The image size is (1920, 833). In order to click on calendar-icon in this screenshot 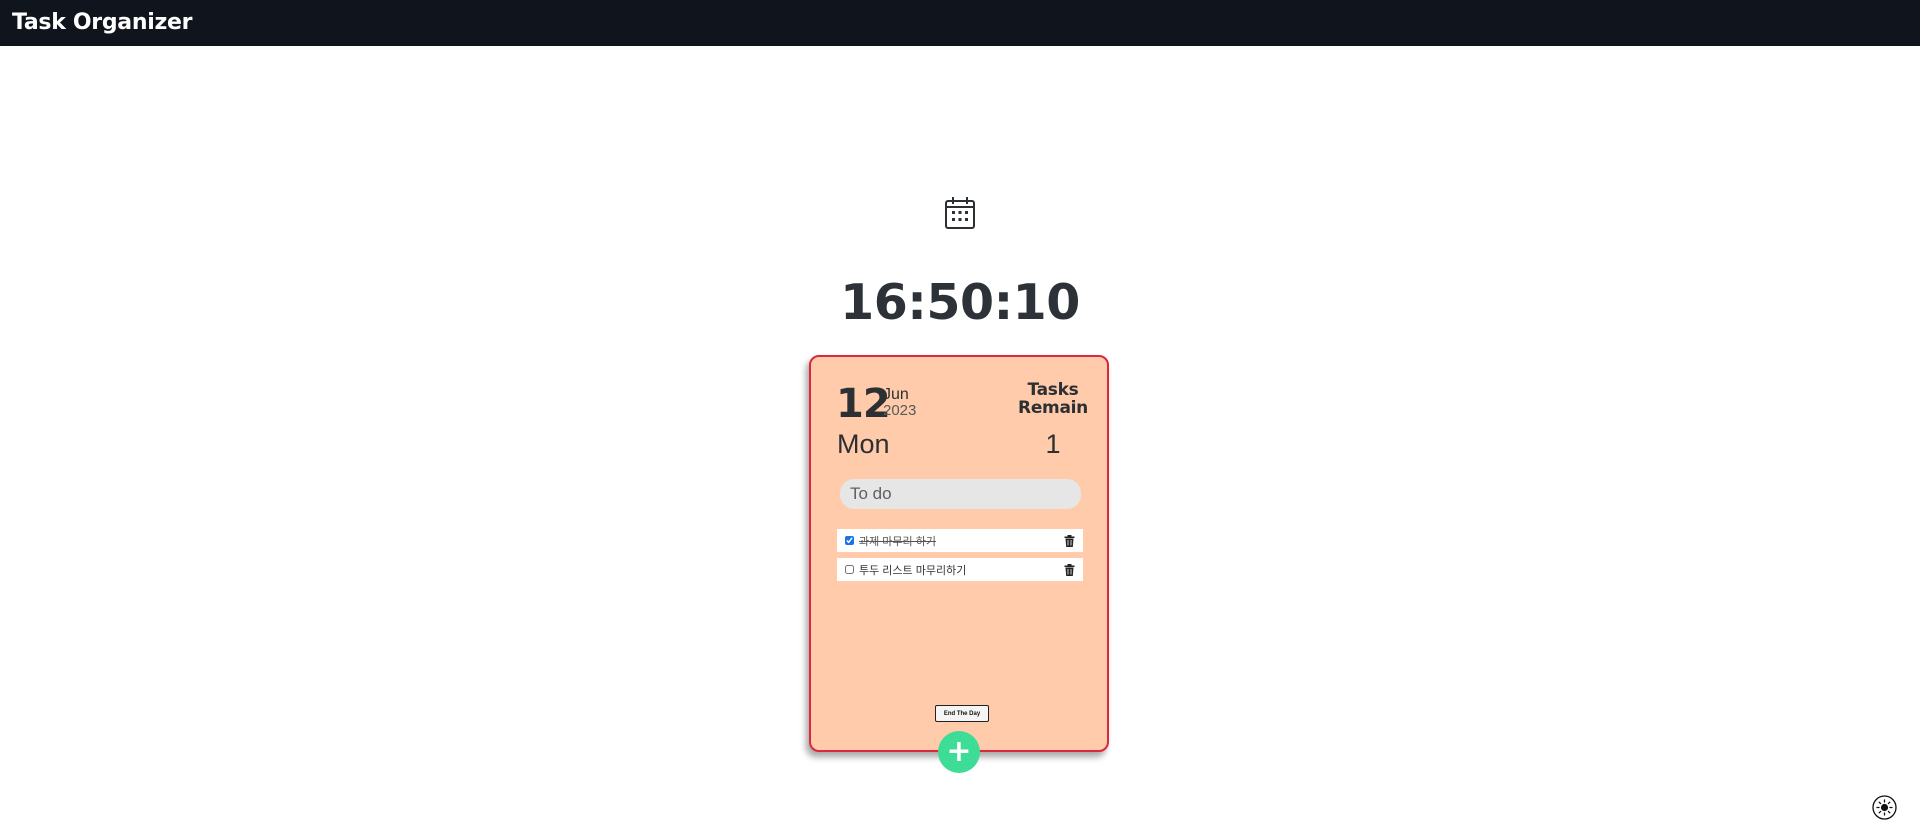, I will do `click(960, 213)`.